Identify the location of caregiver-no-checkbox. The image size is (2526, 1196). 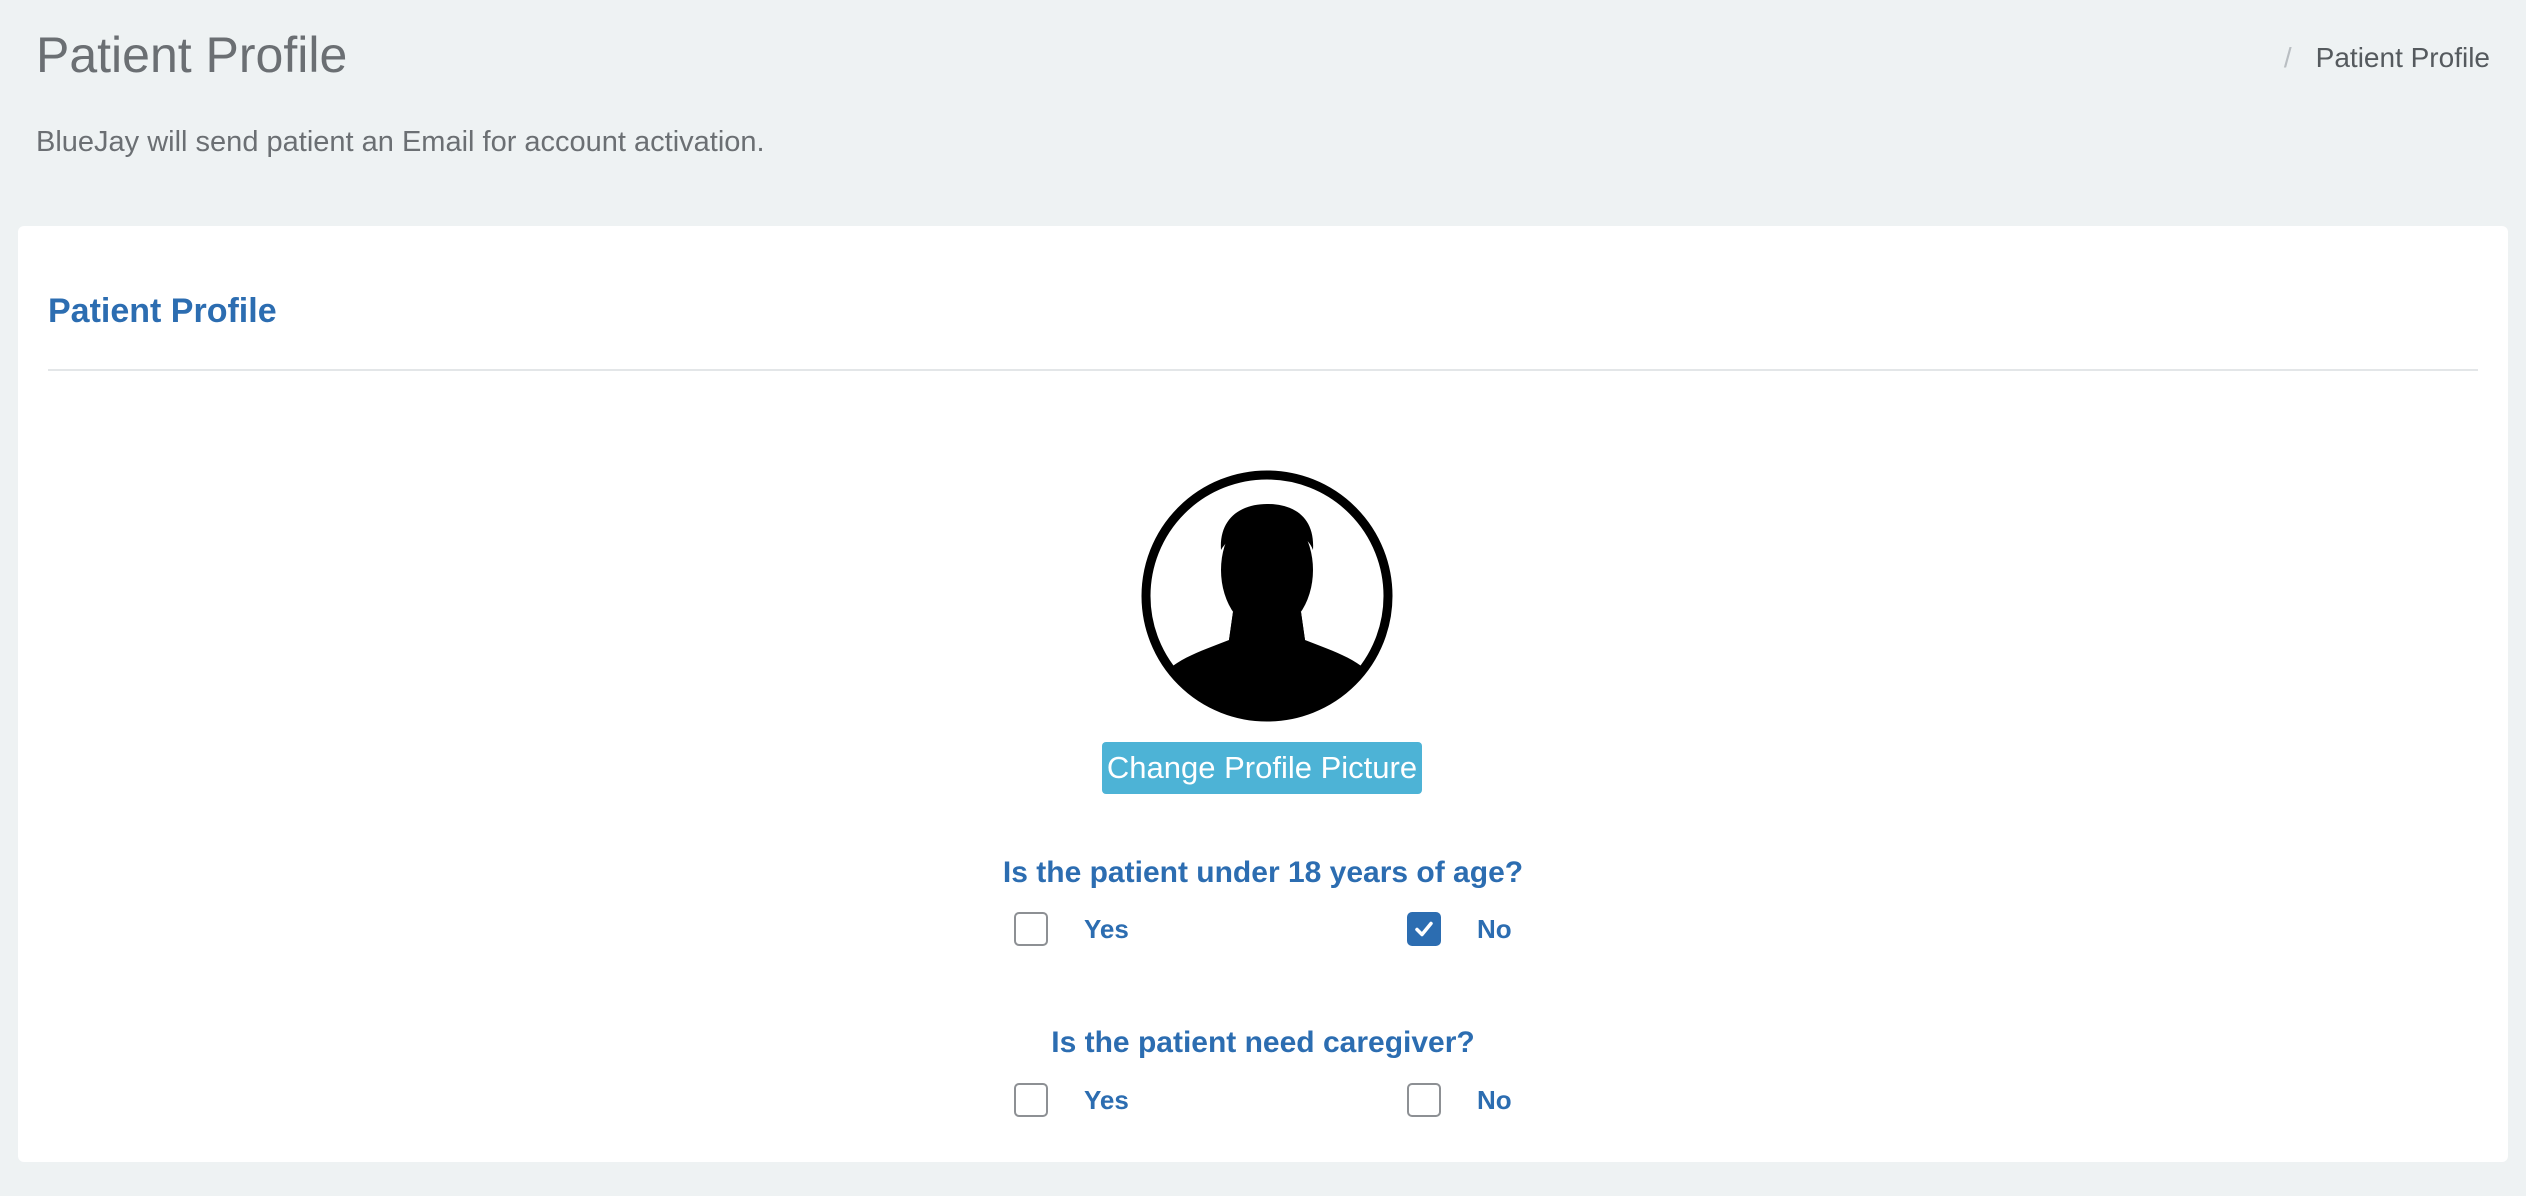
(1424, 1100).